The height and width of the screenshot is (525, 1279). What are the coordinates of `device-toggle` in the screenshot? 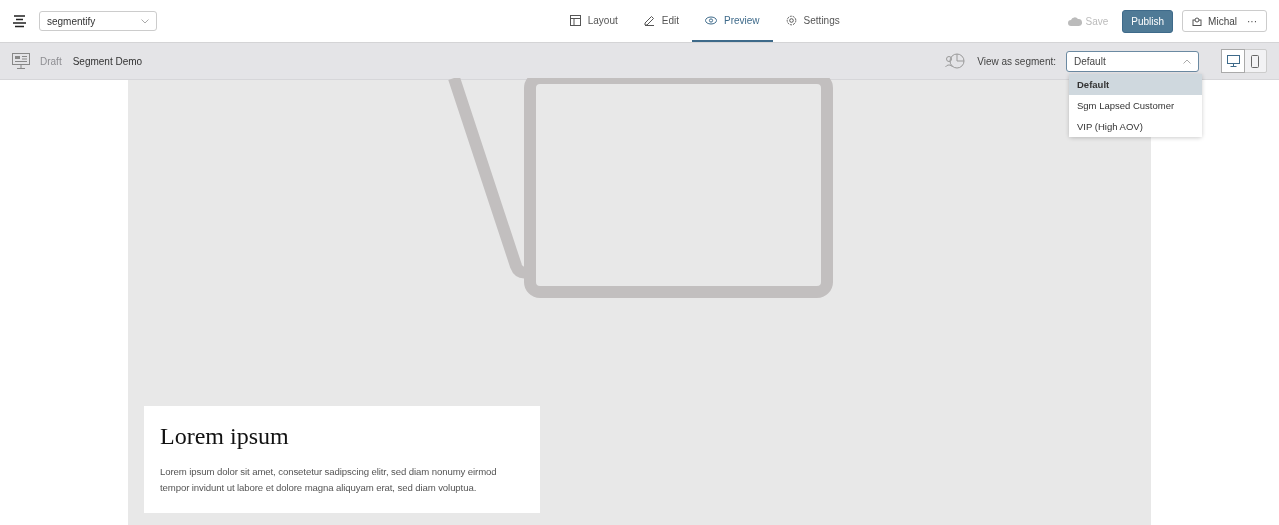 It's located at (1233, 61).